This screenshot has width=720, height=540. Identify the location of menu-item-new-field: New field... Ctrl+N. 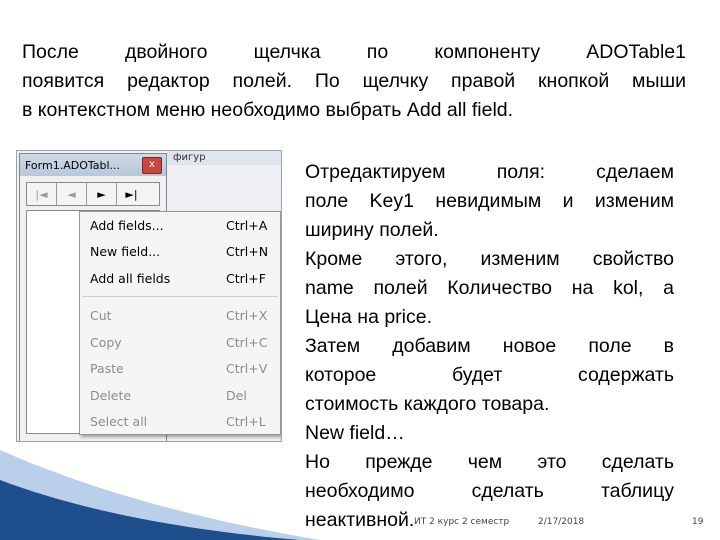
(180, 252).